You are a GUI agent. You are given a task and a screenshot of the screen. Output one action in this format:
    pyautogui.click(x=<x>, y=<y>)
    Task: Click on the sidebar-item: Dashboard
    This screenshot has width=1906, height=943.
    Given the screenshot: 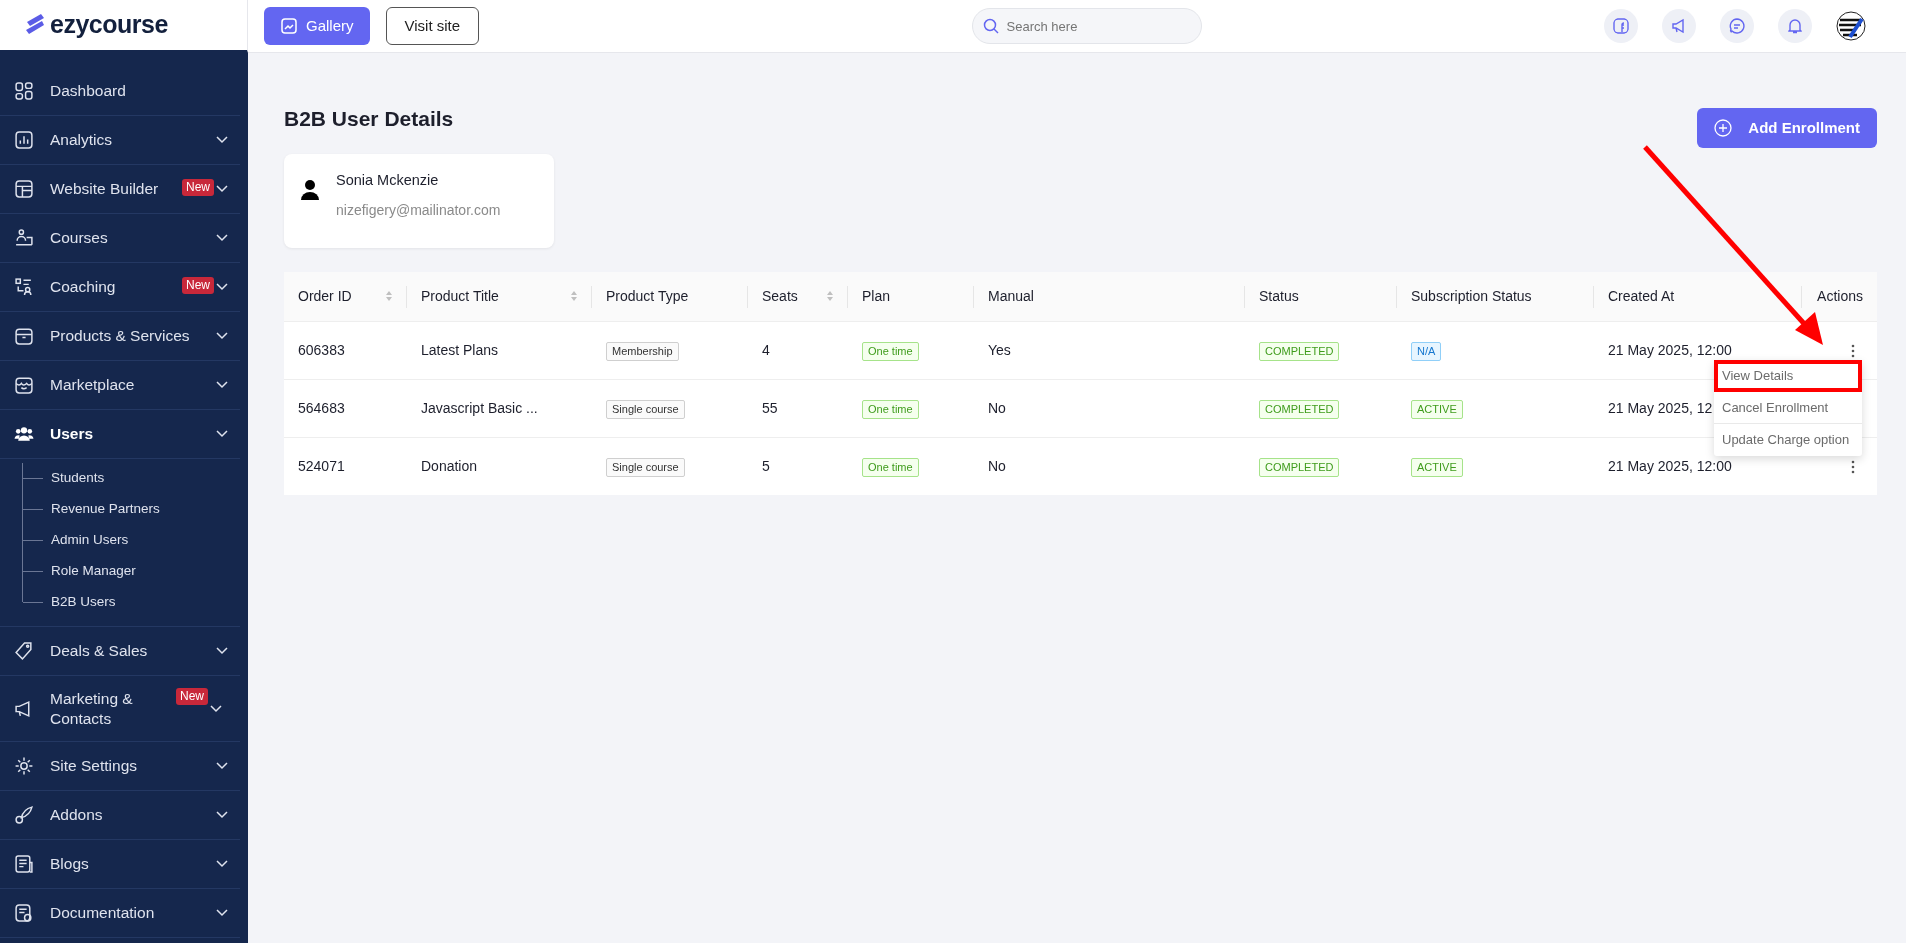 What is the action you would take?
    pyautogui.click(x=120, y=91)
    